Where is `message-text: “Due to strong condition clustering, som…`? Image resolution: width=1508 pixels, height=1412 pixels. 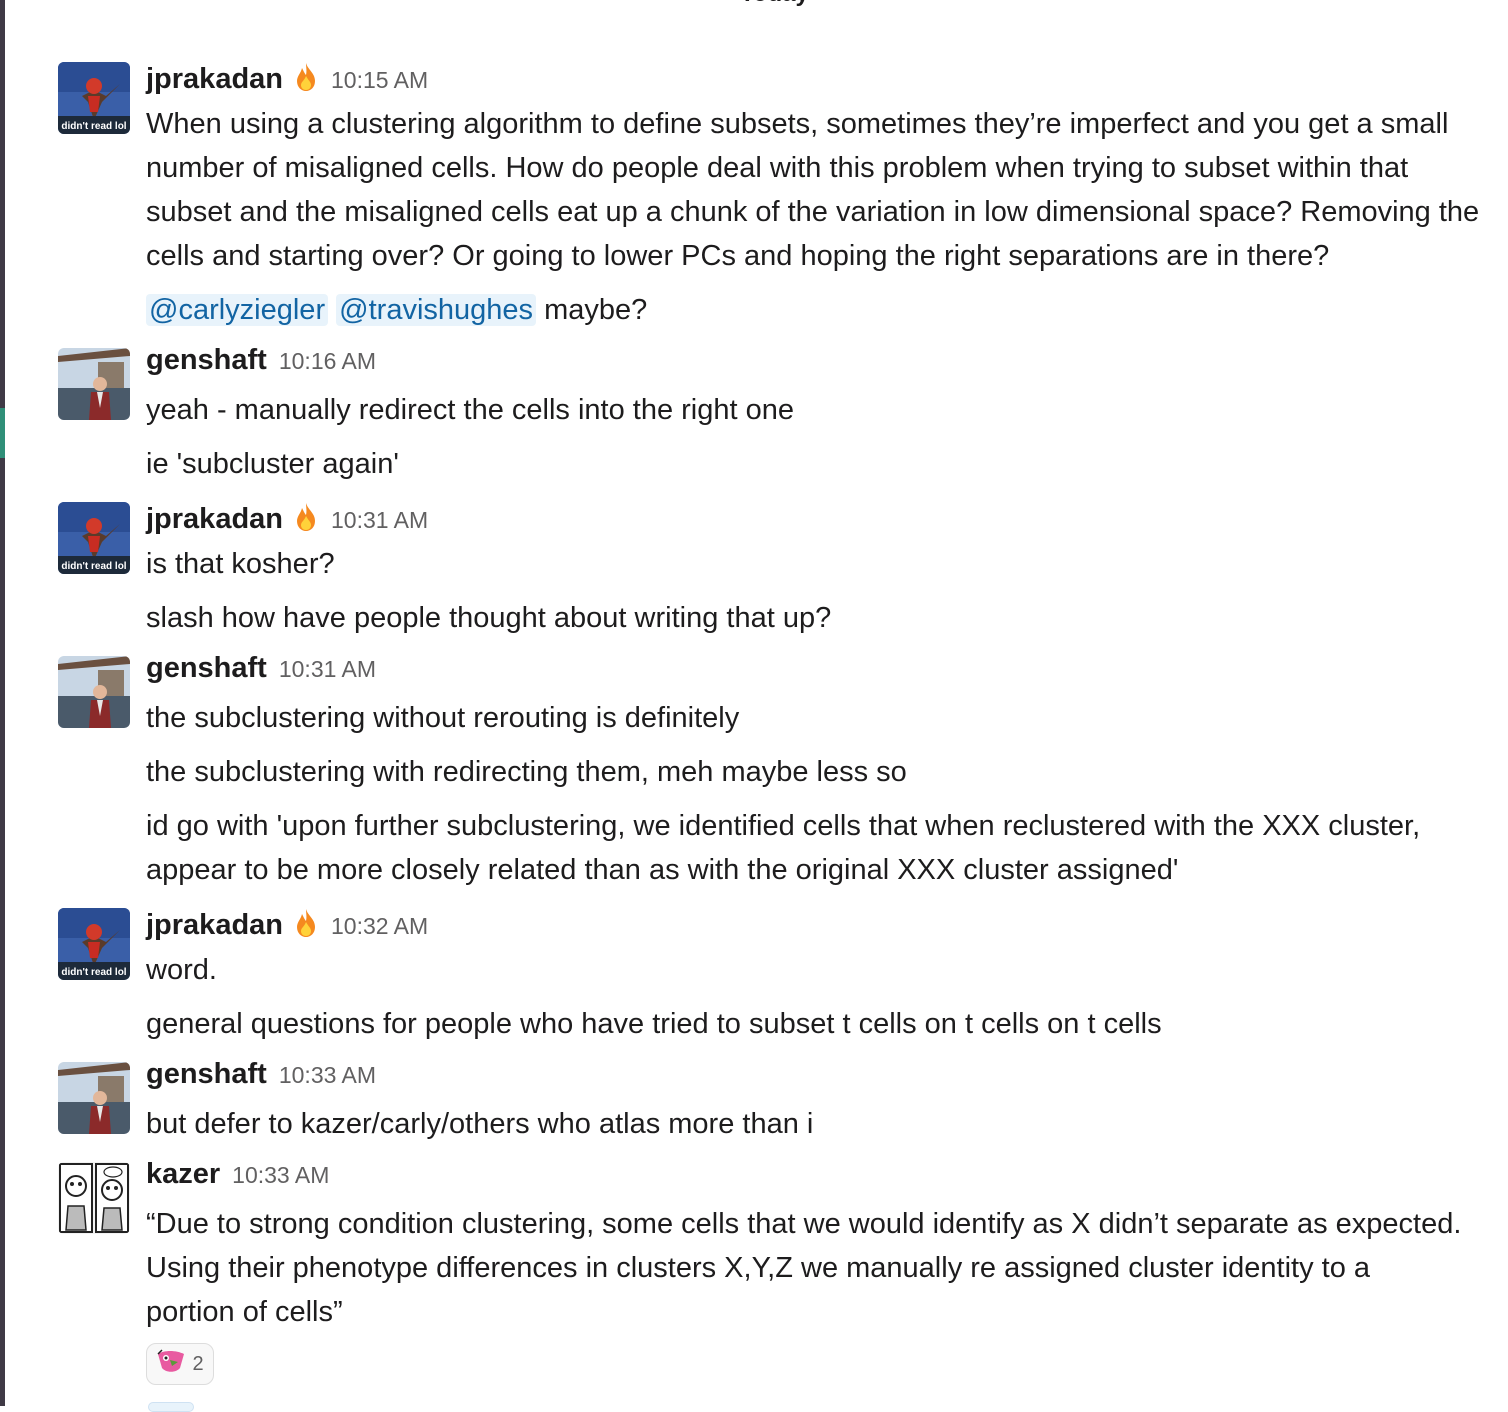 message-text: “Due to strong condition clustering, som… is located at coordinates (804, 1224).